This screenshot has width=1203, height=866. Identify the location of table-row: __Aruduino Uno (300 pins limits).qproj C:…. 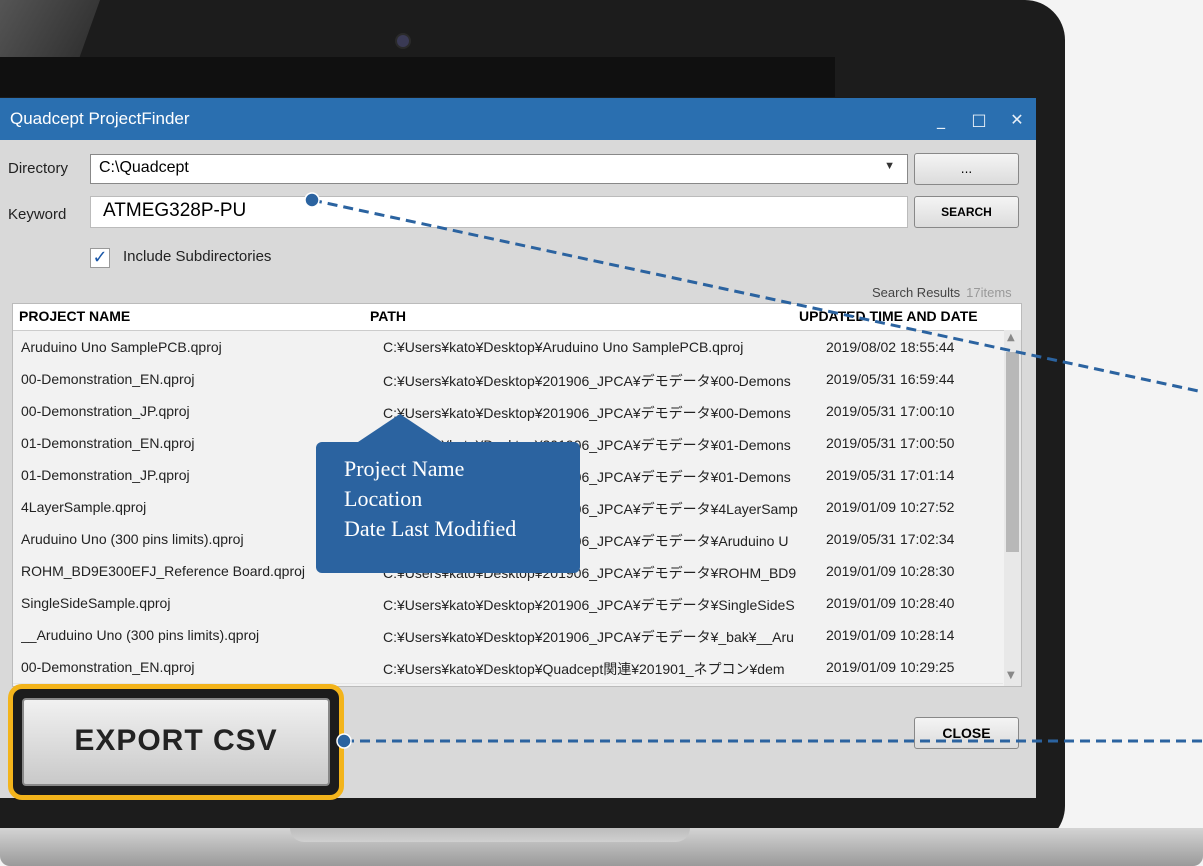
(508, 635).